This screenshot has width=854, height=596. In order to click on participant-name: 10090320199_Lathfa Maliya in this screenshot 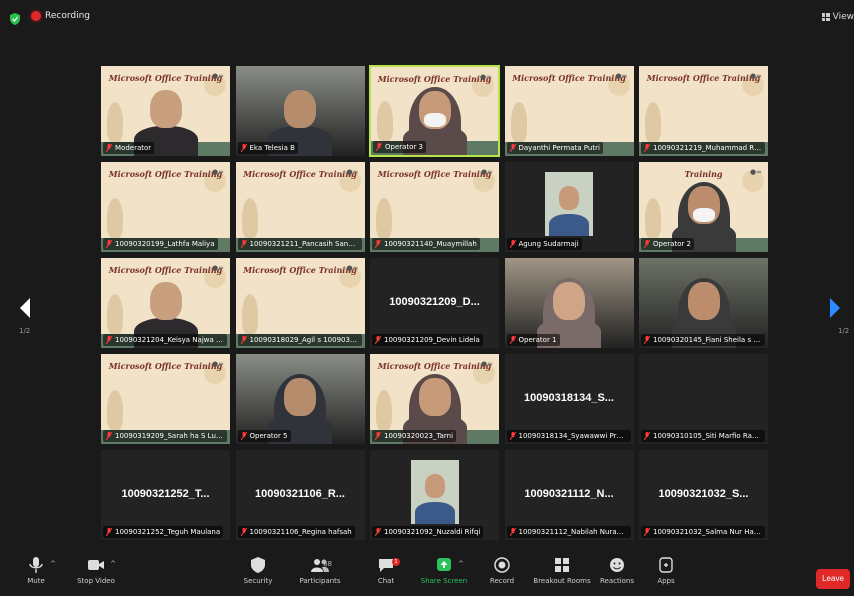, I will do `click(165, 244)`.